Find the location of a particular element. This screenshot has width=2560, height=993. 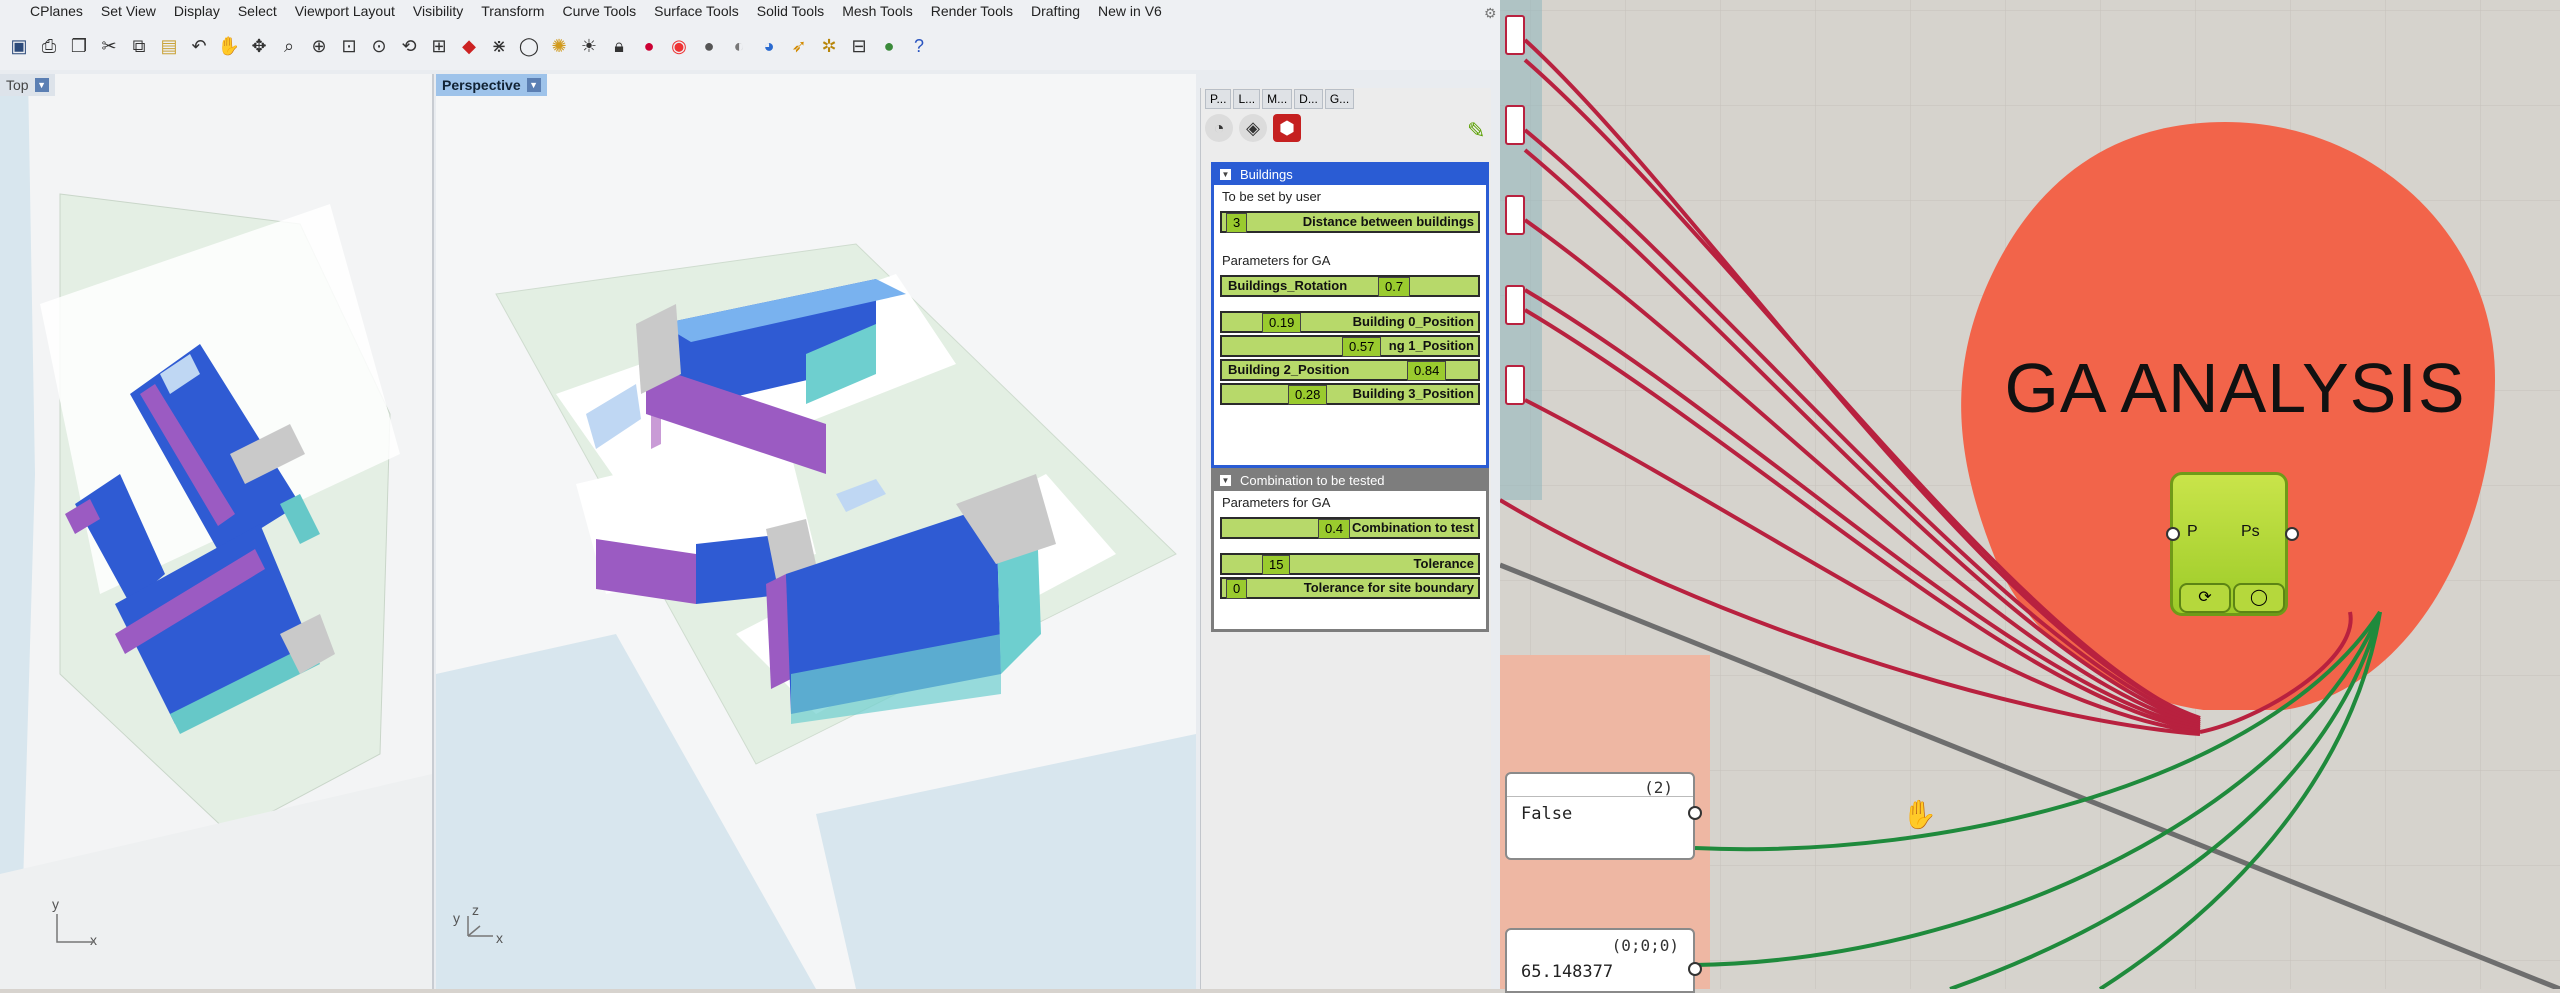

input-p-label: P is located at coordinates (2192, 531).